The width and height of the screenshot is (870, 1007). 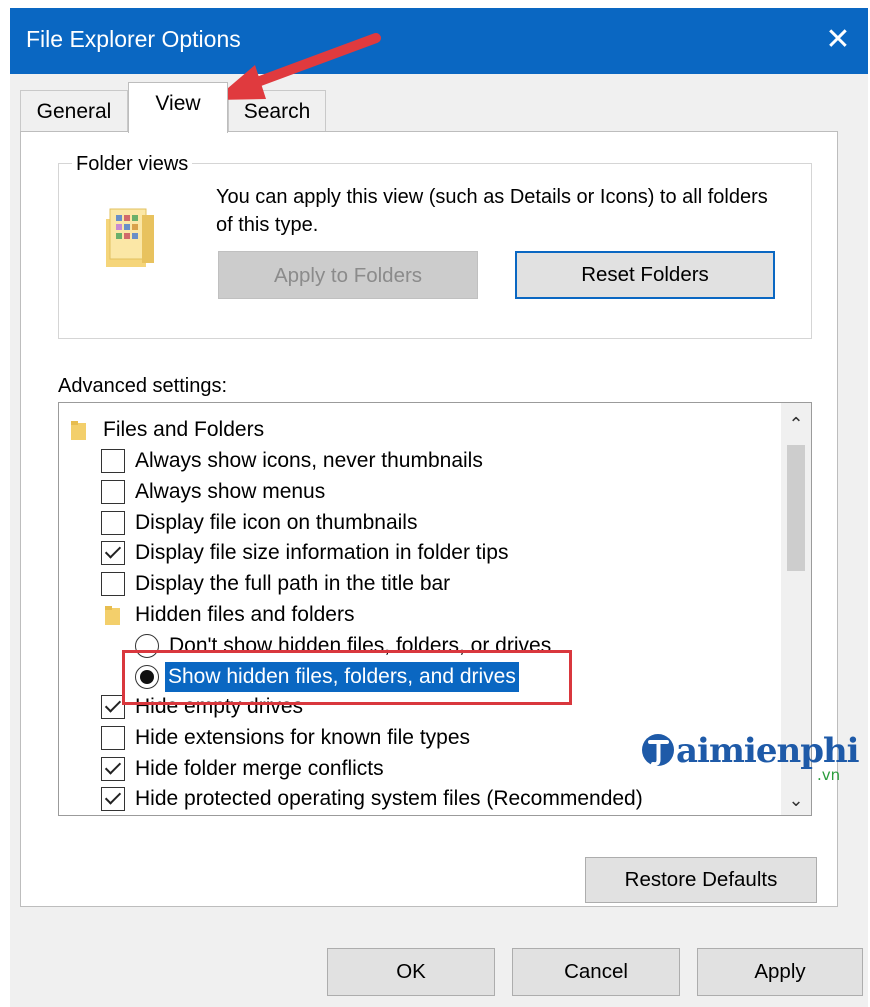 I want to click on advanced-settings-label: Advanced settings:, so click(x=142, y=386).